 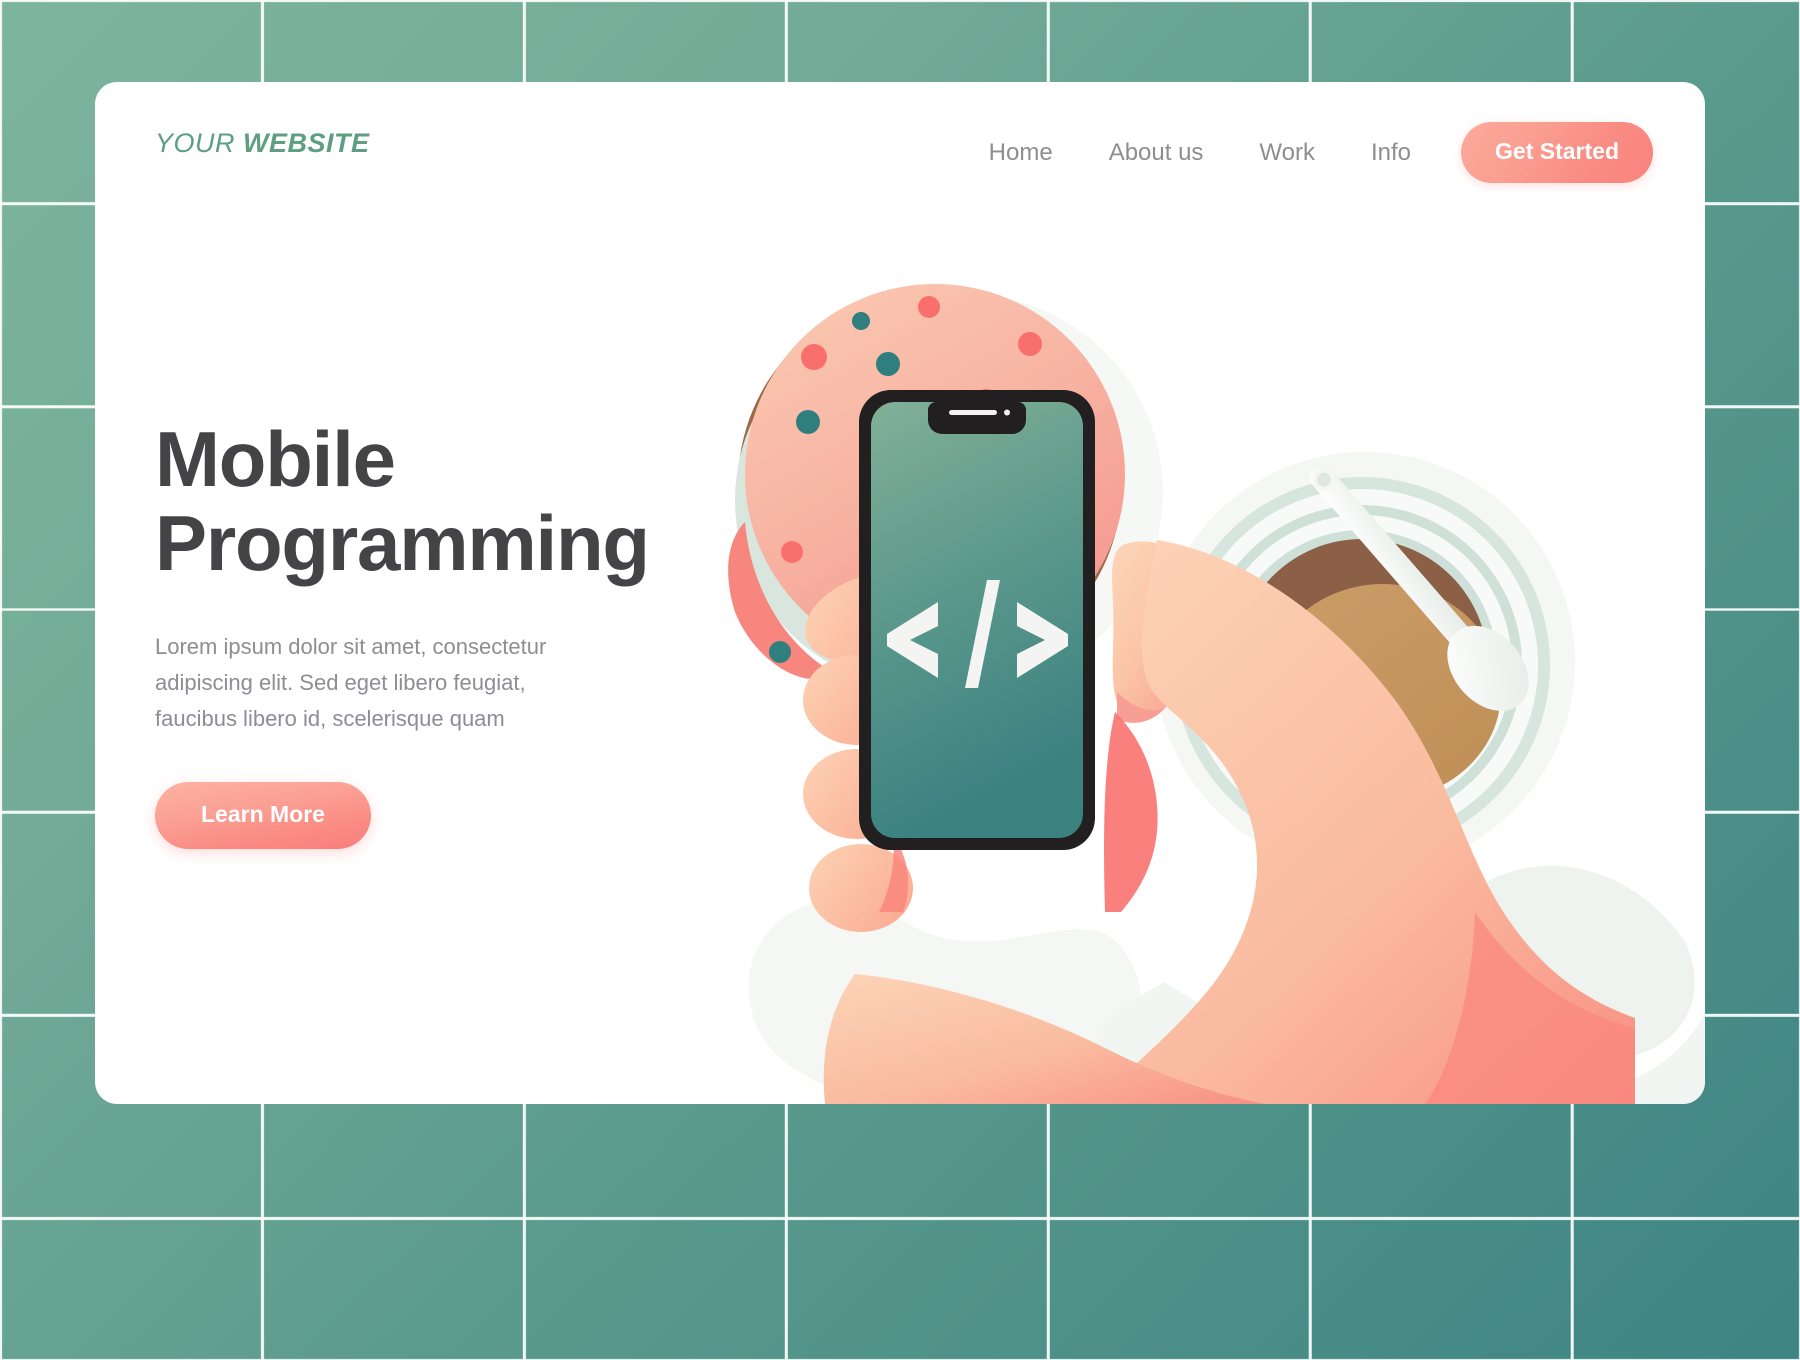 I want to click on logo-light-word: YOUR, so click(x=195, y=143).